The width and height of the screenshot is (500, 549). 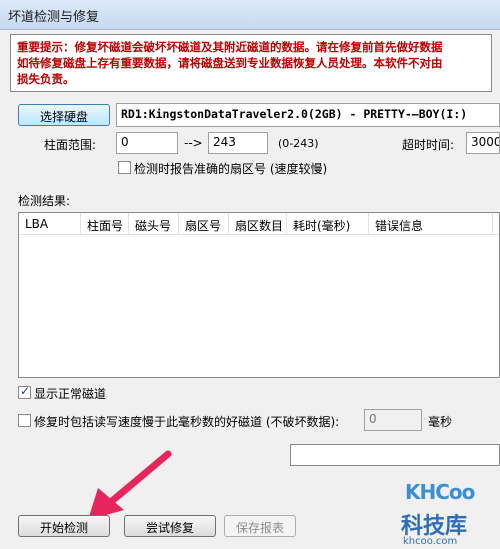 What do you see at coordinates (187, 422) in the screenshot?
I see `repair-slow-label: 修复时包括读写速度慢于此毫秒数的好磁道 (不破坏数据):` at bounding box center [187, 422].